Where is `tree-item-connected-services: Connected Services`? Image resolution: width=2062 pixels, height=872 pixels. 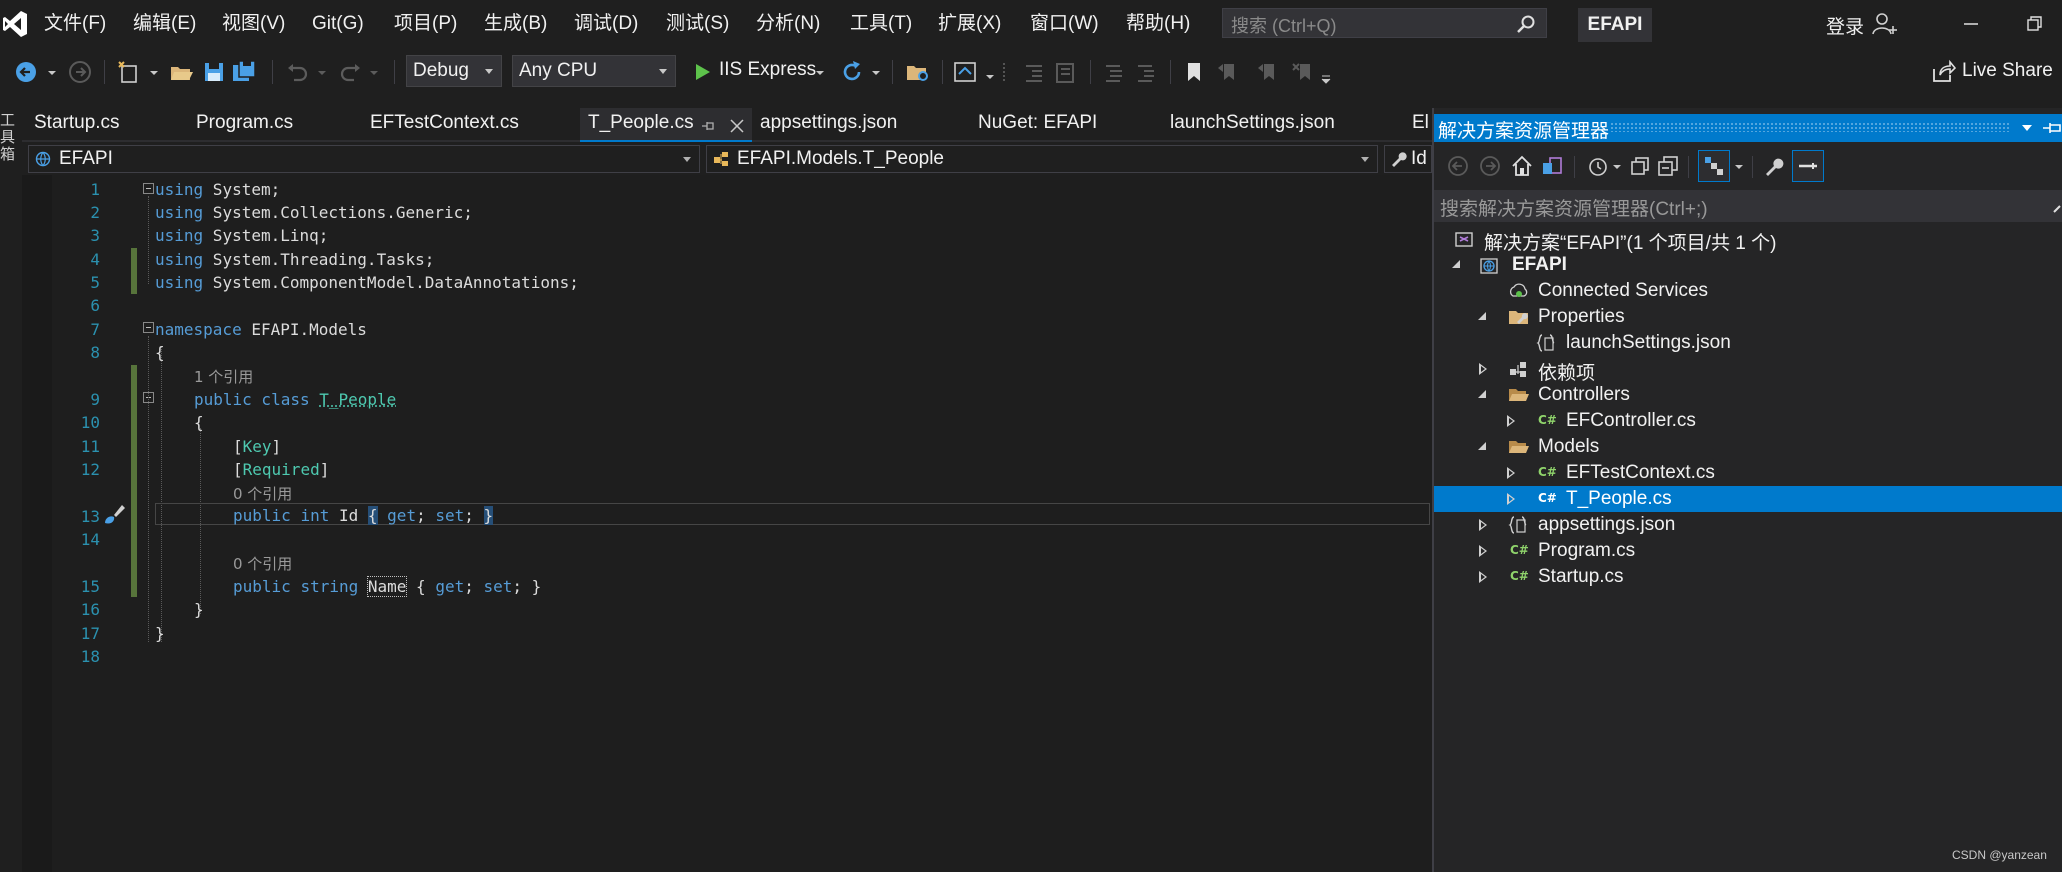 tree-item-connected-services: Connected Services is located at coordinates (1748, 291).